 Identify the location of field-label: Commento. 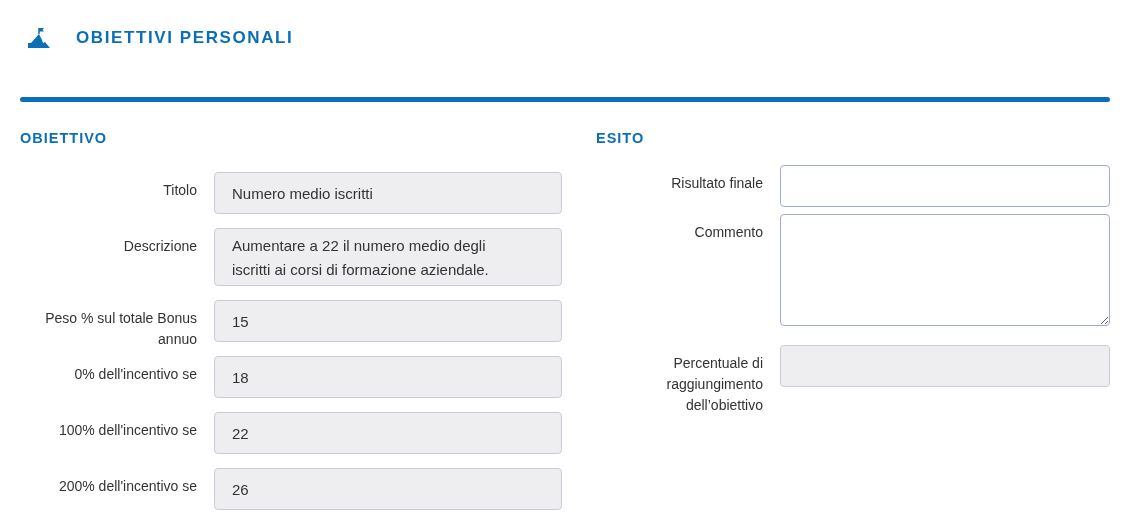
(728, 232).